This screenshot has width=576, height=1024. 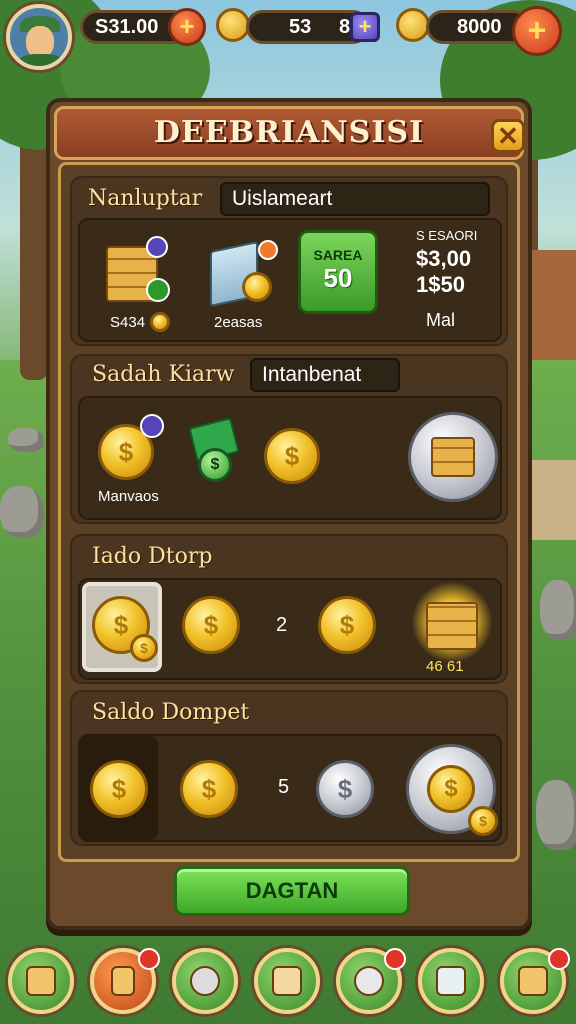 What do you see at coordinates (451, 981) in the screenshot?
I see `mail-icon` at bounding box center [451, 981].